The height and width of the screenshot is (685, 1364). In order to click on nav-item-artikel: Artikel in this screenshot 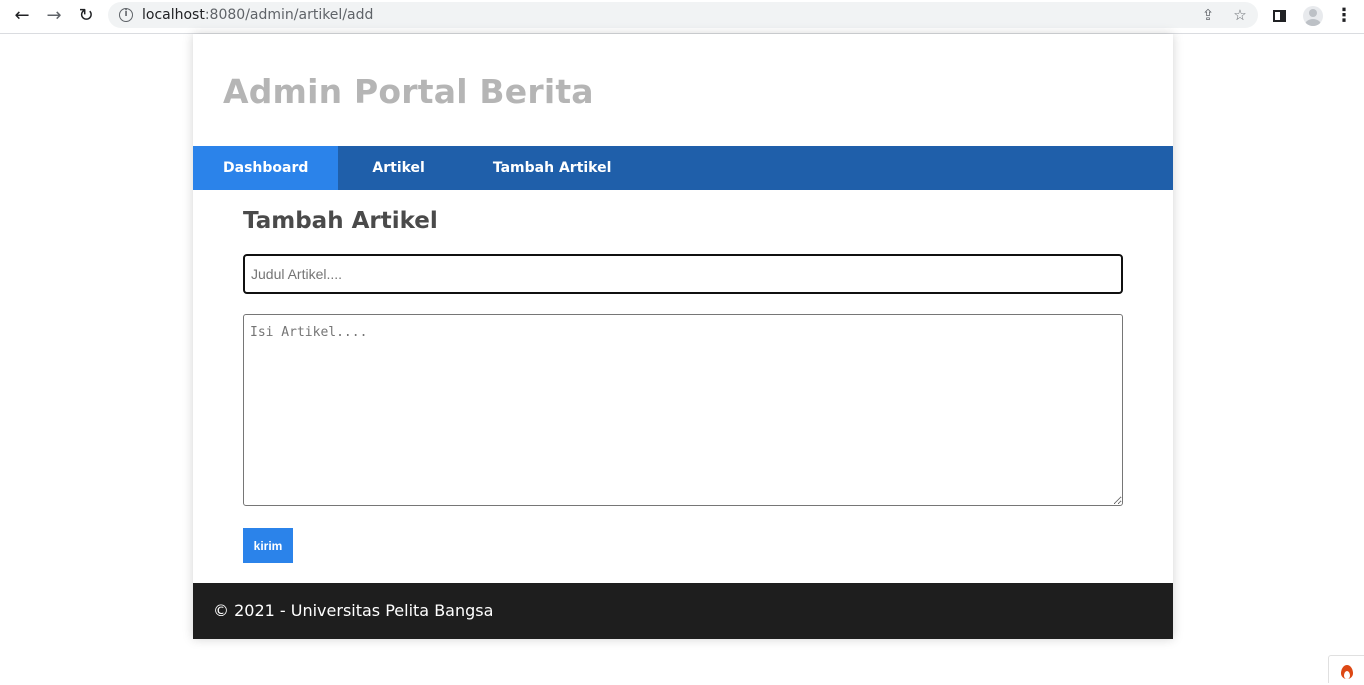, I will do `click(398, 168)`.